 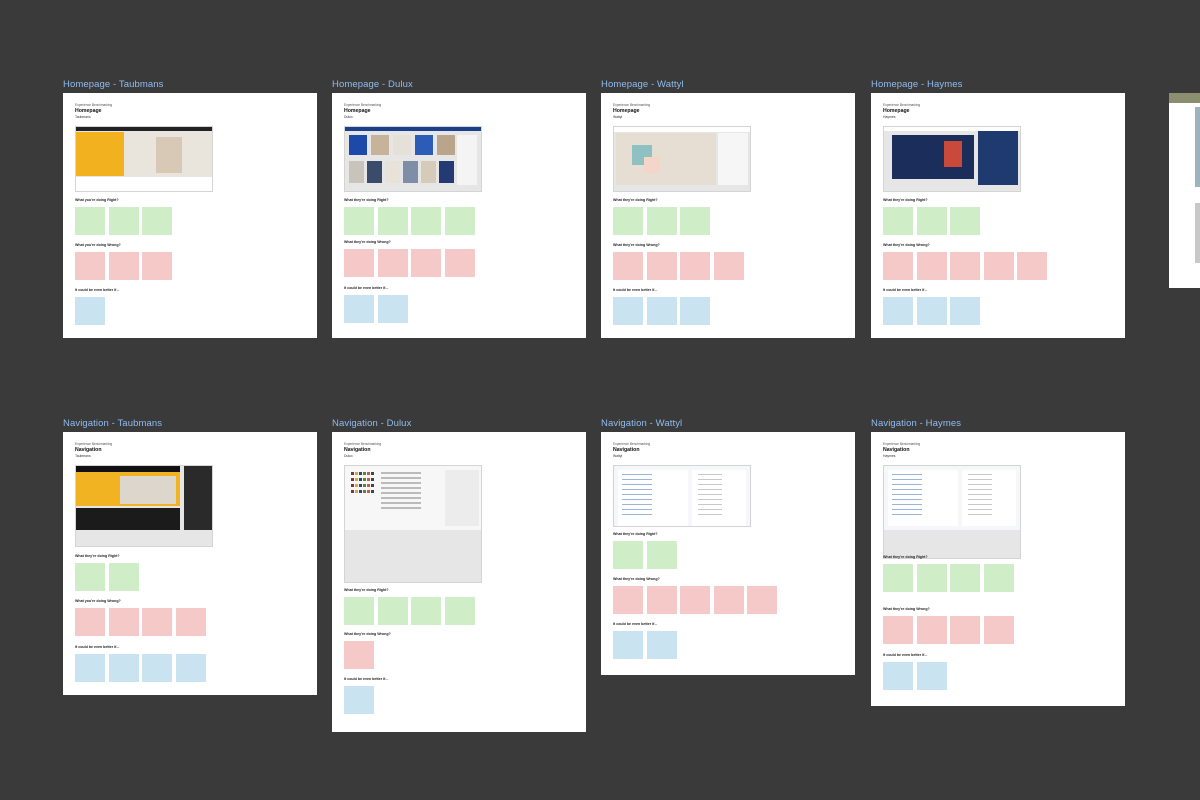 I want to click on frame-label: Homepage - Taubmans, so click(x=113, y=84).